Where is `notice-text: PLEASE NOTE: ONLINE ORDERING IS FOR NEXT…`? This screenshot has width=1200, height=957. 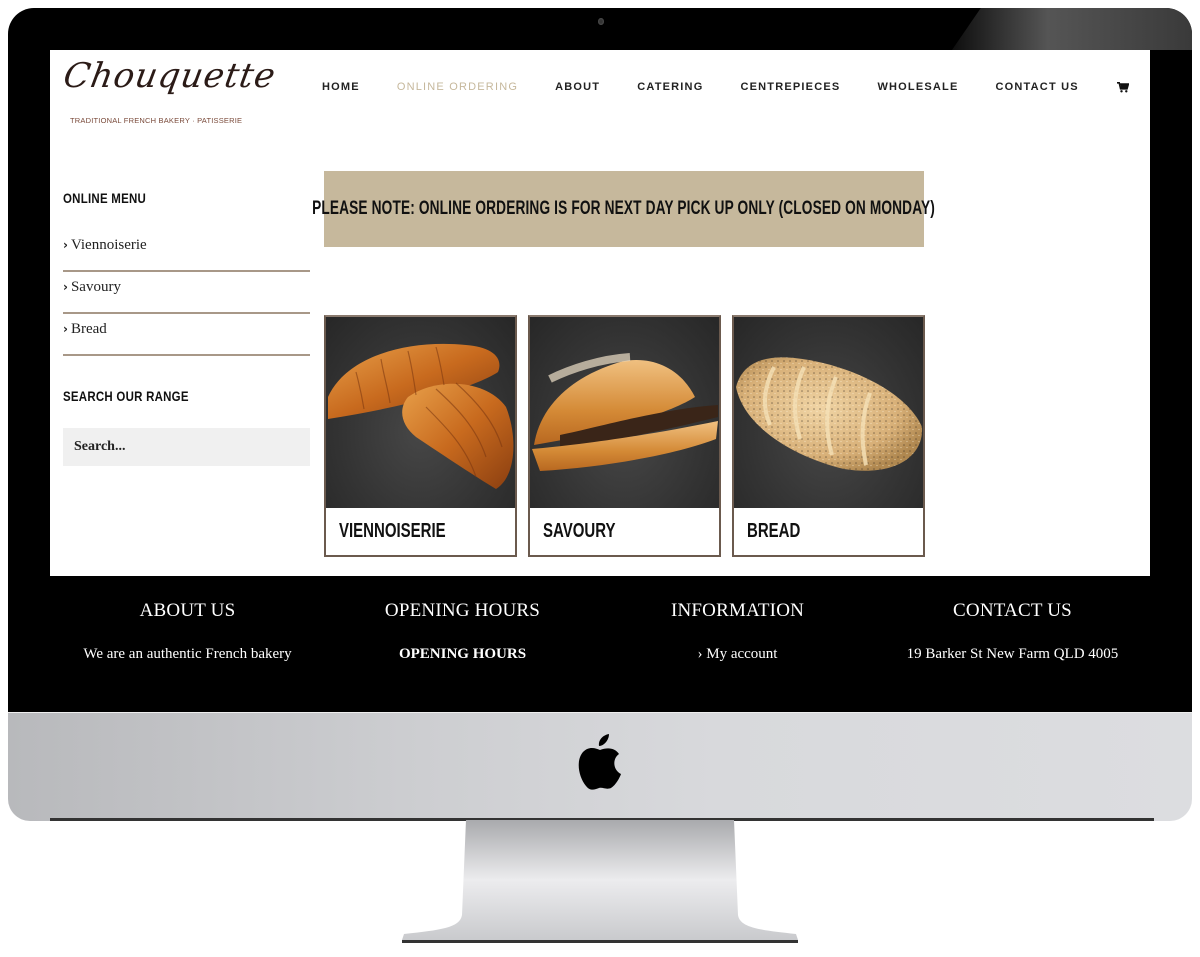 notice-text: PLEASE NOTE: ONLINE ORDERING IS FOR NEXT… is located at coordinates (624, 208).